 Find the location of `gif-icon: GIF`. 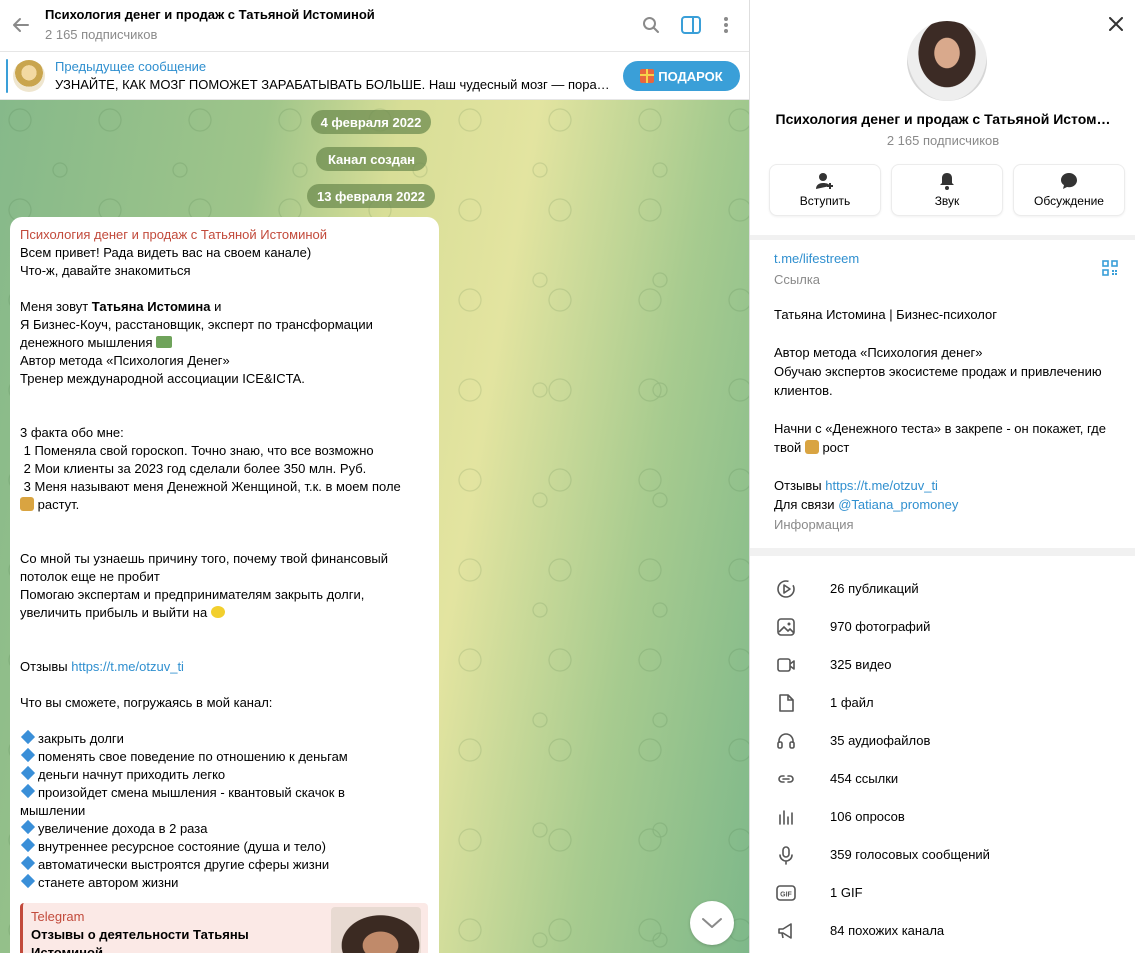

gif-icon: GIF is located at coordinates (786, 893).